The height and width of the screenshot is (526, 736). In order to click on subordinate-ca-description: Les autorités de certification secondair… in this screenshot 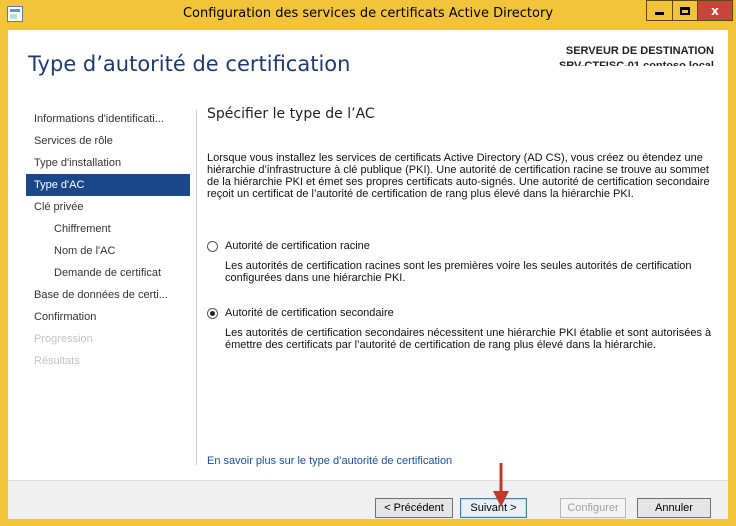, I will do `click(468, 339)`.